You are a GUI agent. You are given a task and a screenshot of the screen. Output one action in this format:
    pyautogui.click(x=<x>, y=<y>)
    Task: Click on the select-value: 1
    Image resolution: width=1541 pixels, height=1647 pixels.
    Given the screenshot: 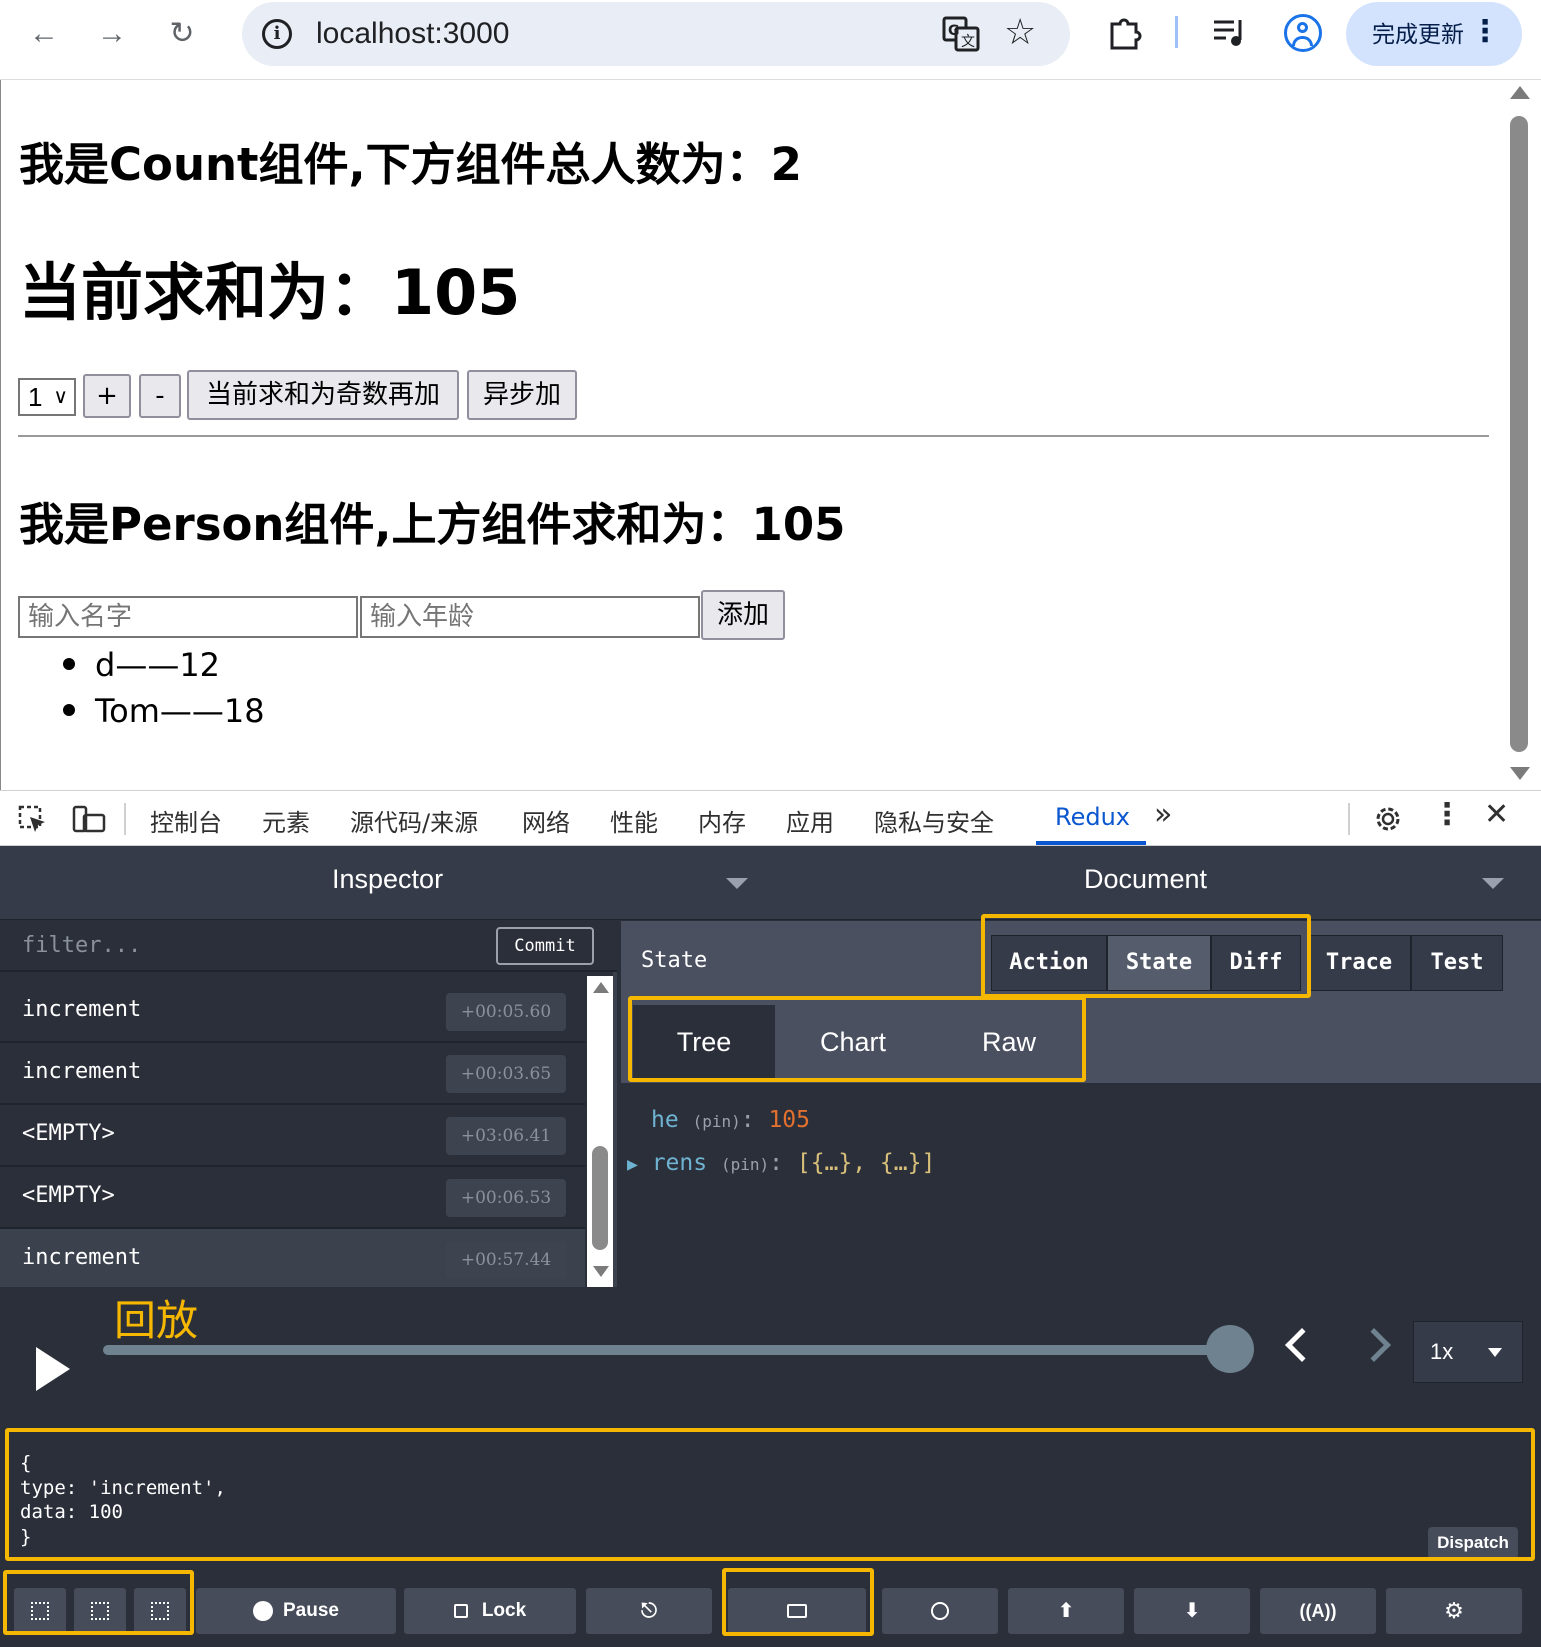 What is the action you would take?
    pyautogui.click(x=35, y=397)
    